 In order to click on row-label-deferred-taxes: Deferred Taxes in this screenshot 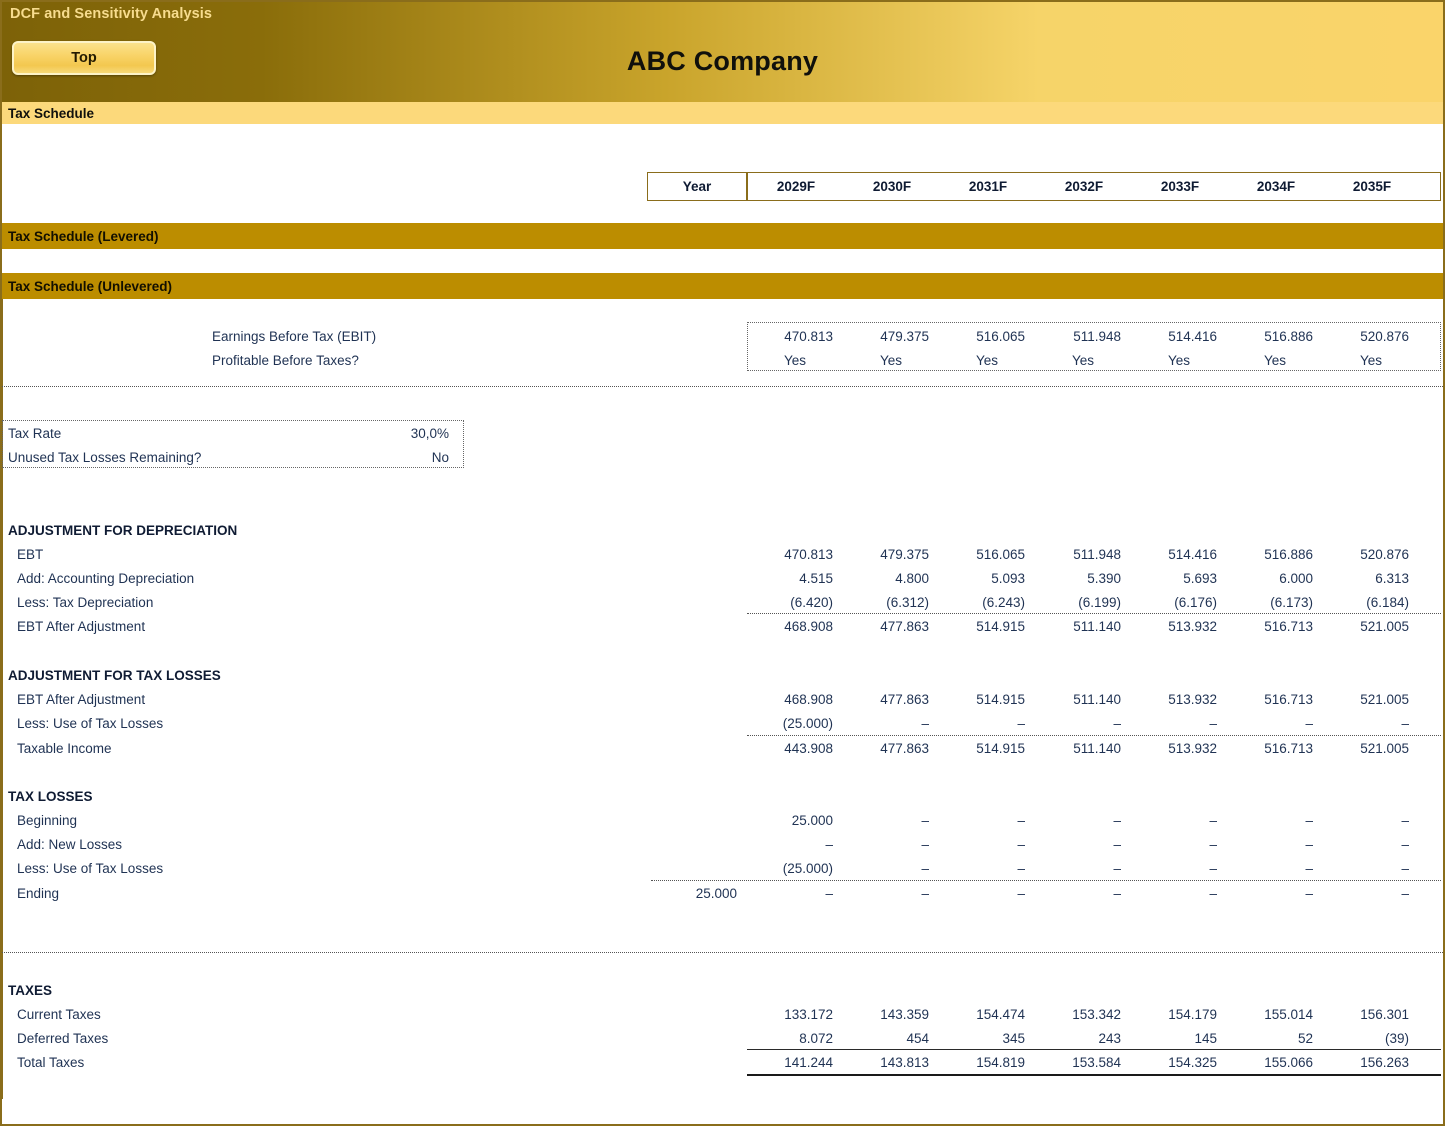, I will do `click(63, 1038)`.